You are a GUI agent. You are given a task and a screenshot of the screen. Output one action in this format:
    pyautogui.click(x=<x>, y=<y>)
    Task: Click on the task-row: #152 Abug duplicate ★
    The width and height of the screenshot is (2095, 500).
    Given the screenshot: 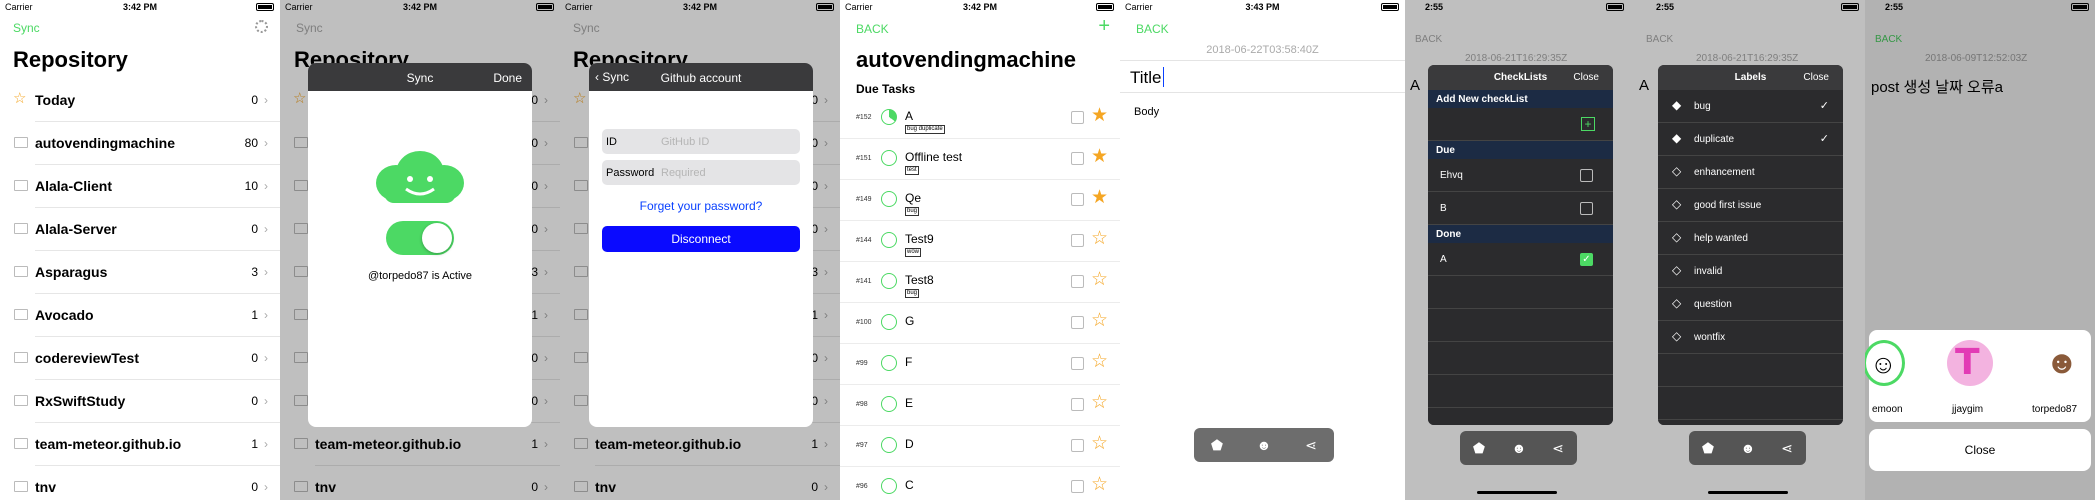 What is the action you would take?
    pyautogui.click(x=980, y=118)
    